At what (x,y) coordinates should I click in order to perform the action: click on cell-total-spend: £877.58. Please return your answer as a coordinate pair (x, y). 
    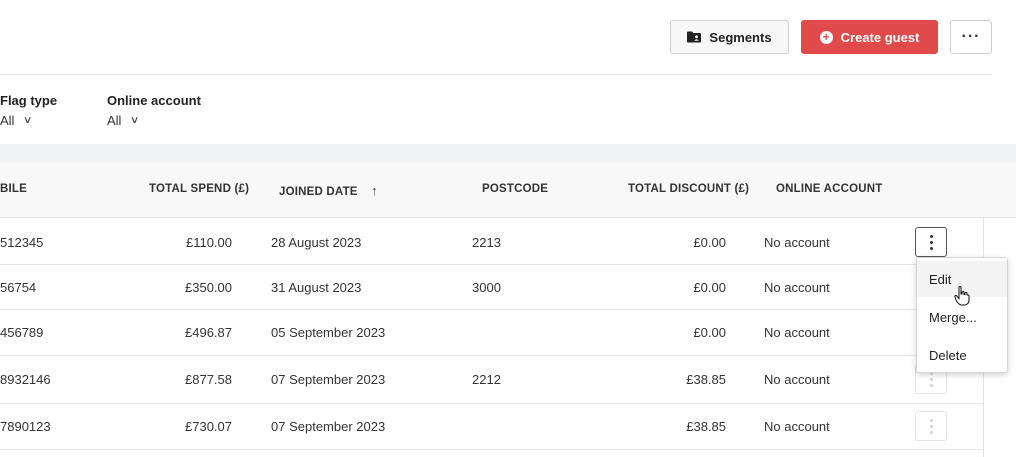
    Looking at the image, I should click on (208, 379).